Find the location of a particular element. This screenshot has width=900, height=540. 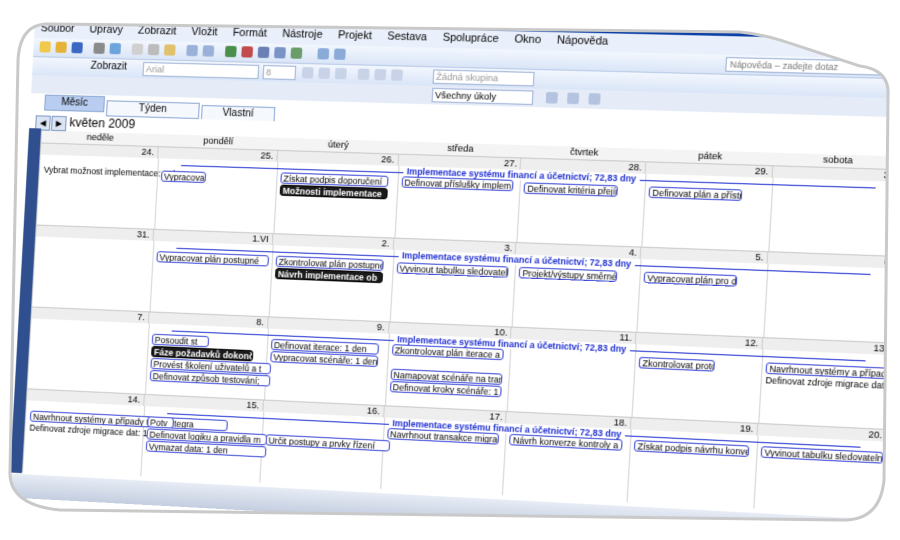

preview-icon is located at coordinates (115, 48).